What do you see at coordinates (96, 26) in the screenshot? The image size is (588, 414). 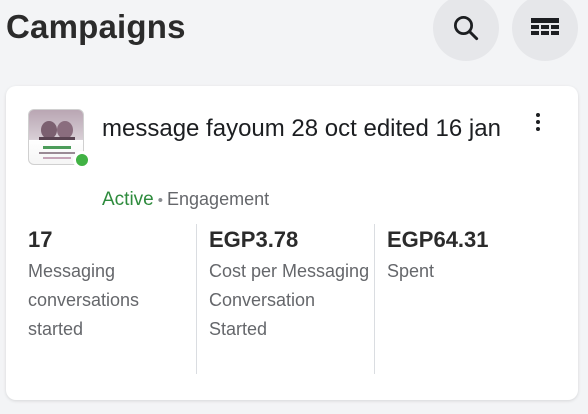 I see `page-title: Campaigns` at bounding box center [96, 26].